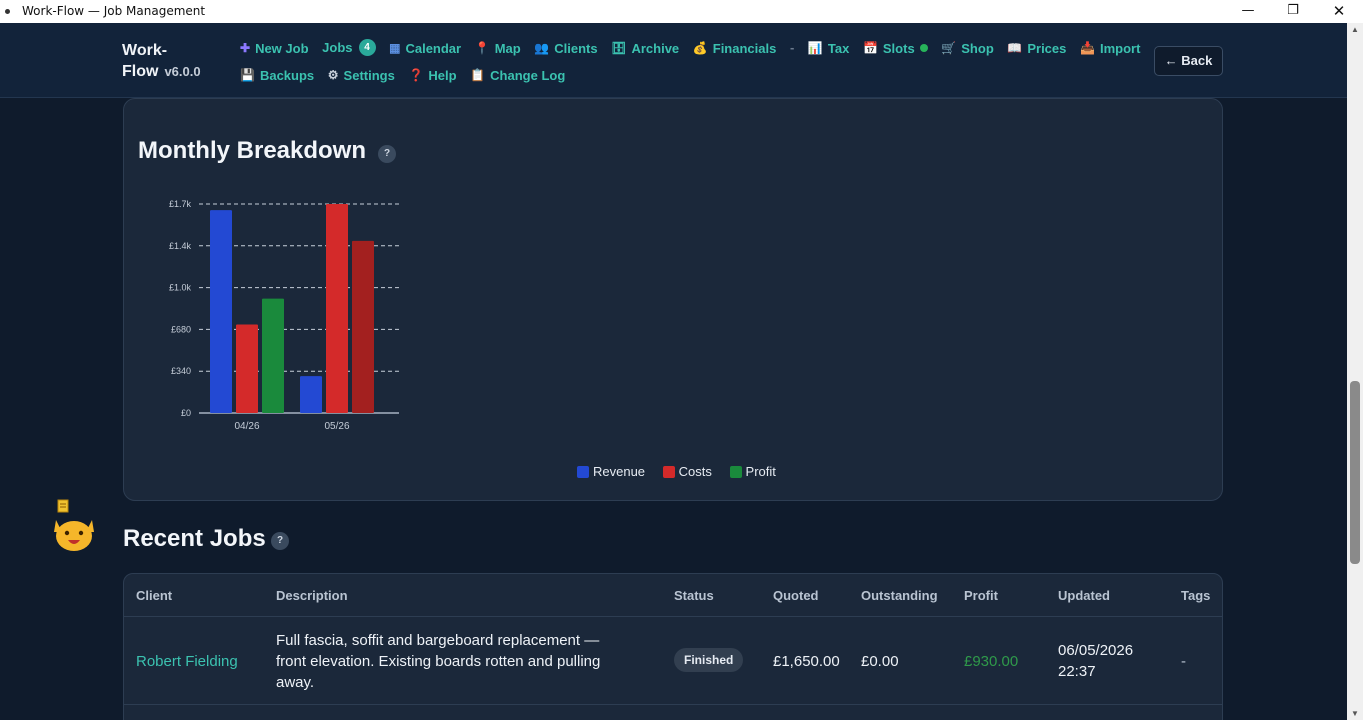 The image size is (1363, 720). Describe the element at coordinates (1248, 11) in the screenshot. I see `minimize-button: —` at that location.